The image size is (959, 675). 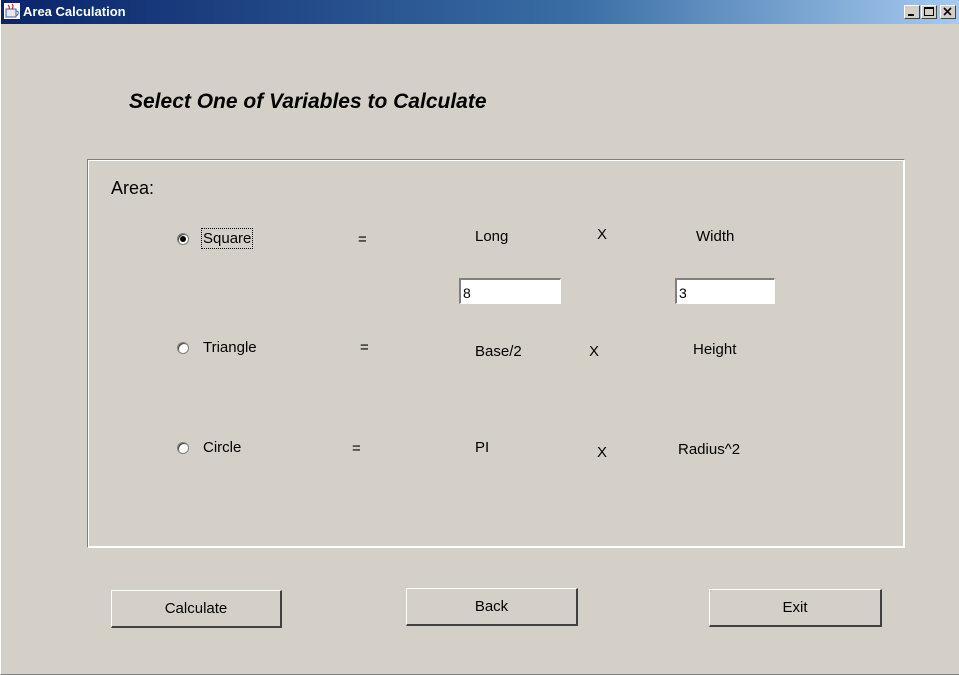 What do you see at coordinates (12, 11) in the screenshot?
I see `java-app-icon` at bounding box center [12, 11].